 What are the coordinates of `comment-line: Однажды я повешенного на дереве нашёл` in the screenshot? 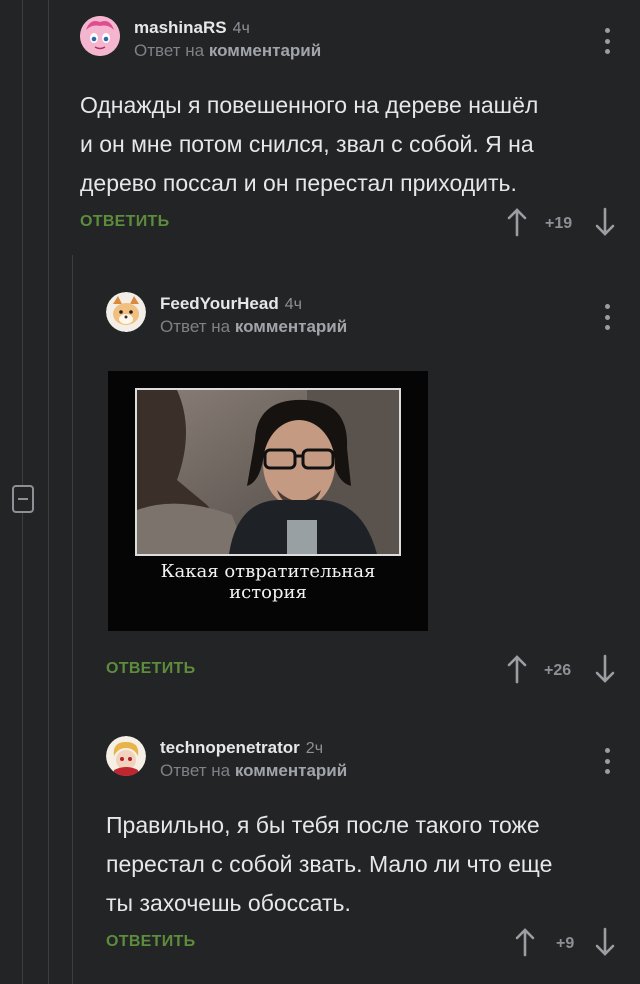 It's located at (309, 105).